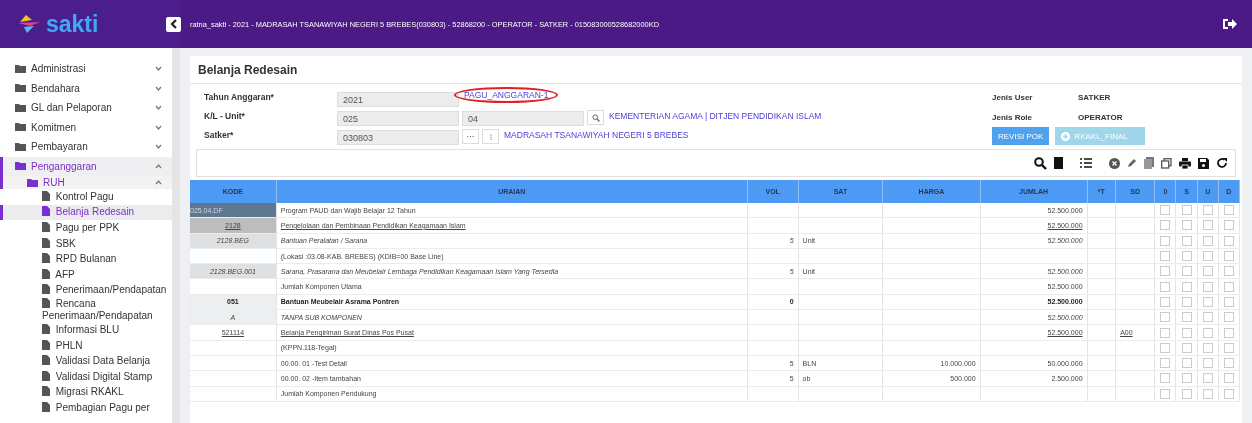 The image size is (1252, 423). Describe the element at coordinates (86, 310) in the screenshot. I see `sidebar-item: Rencana Penerimaan/Pendapatan` at that location.